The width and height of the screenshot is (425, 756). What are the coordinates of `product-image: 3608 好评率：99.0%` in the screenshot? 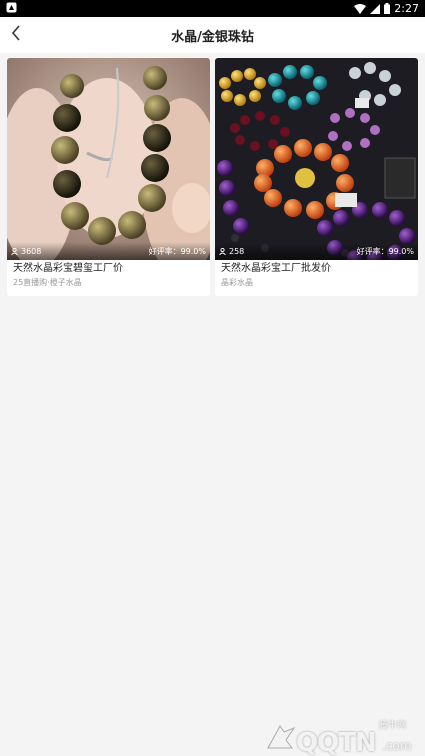 It's located at (108, 159).